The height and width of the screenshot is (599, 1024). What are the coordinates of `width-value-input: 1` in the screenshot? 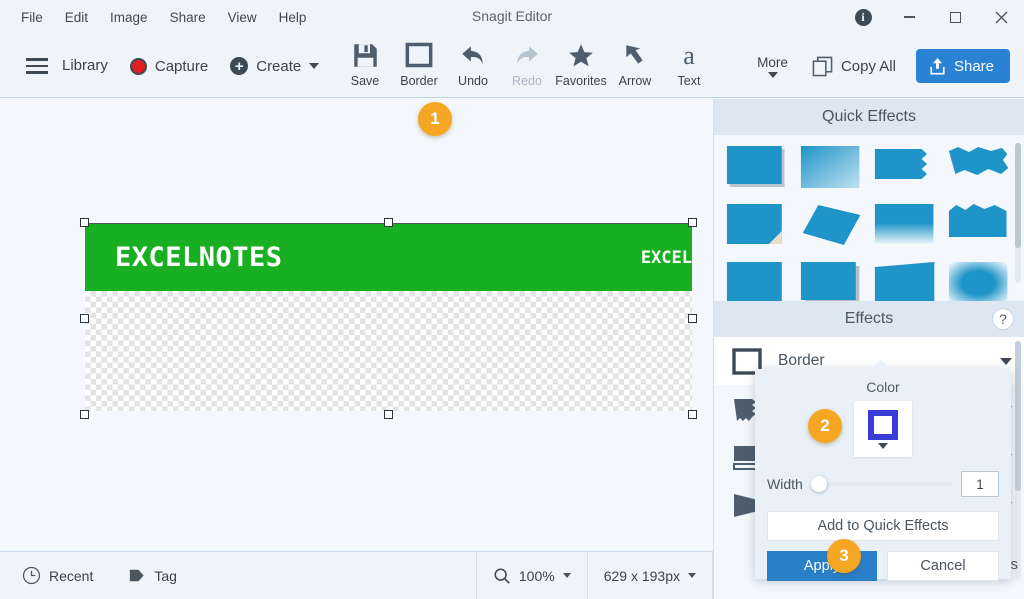 It's located at (980, 484).